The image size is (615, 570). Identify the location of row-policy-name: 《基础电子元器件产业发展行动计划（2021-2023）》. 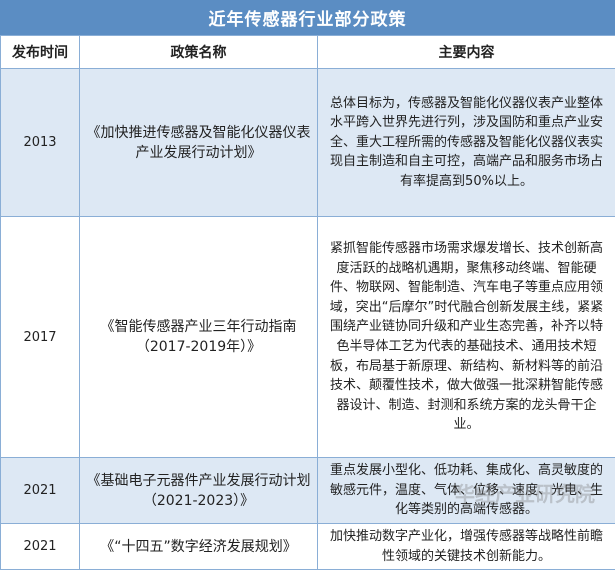
(199, 491).